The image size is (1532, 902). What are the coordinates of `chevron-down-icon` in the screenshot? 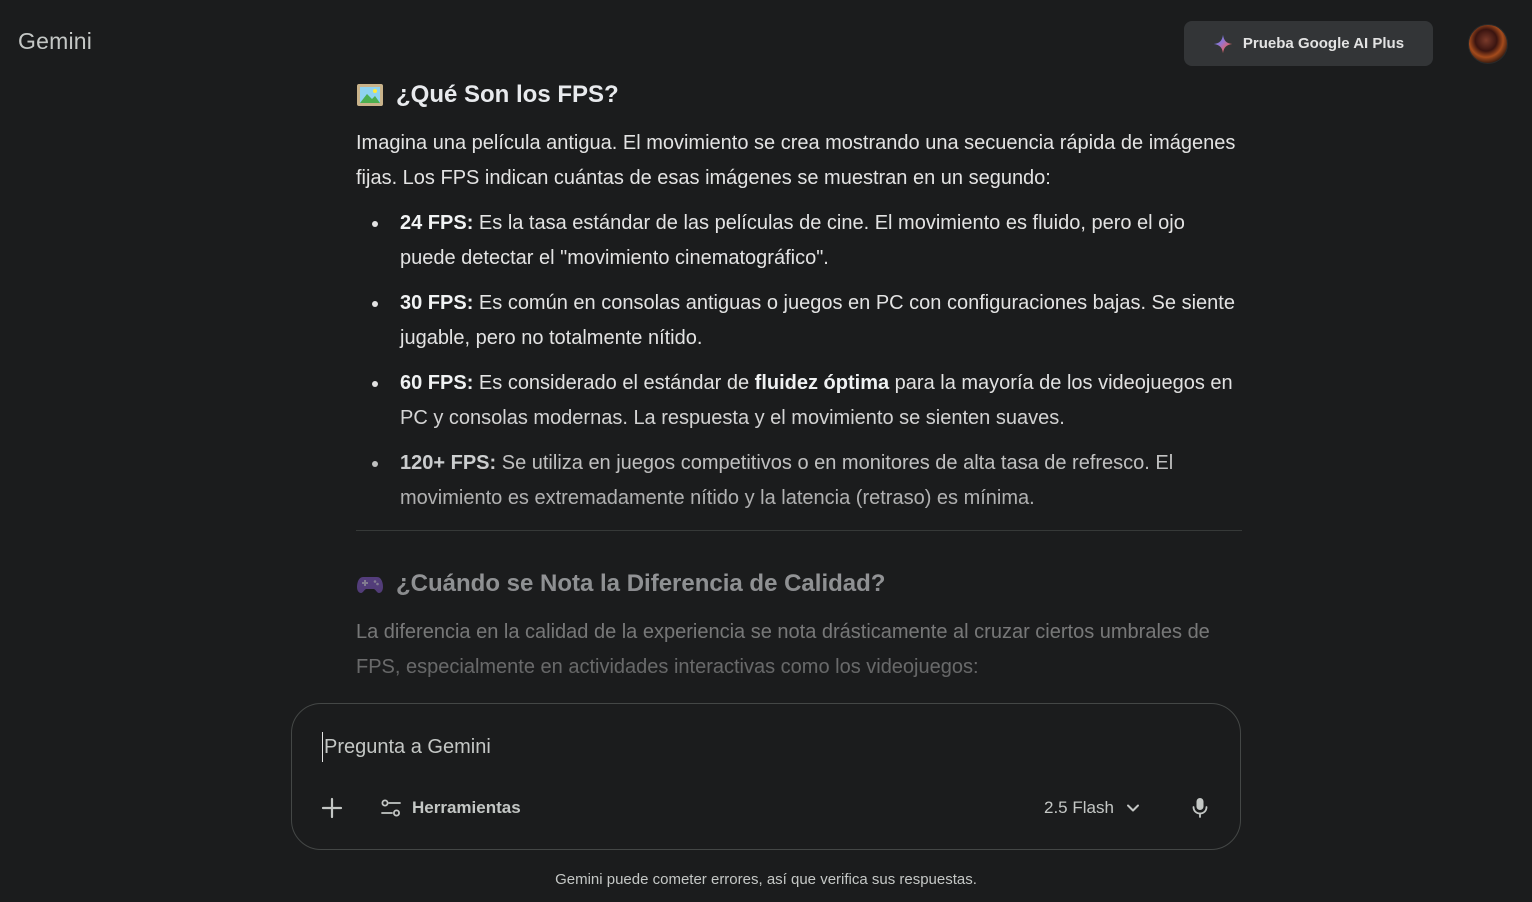 It's located at (1132, 808).